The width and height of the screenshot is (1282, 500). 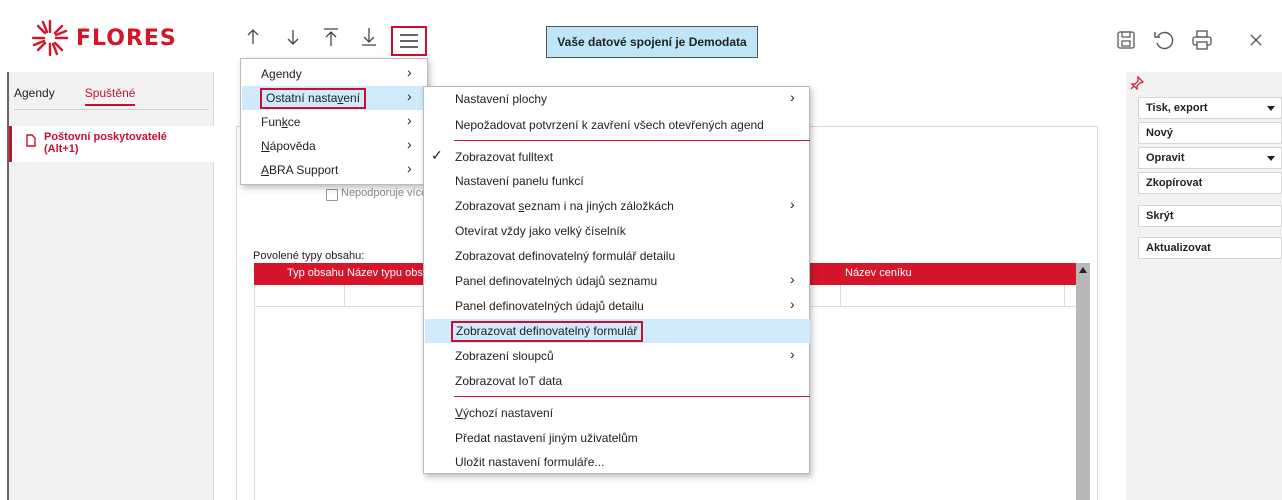 I want to click on menu-item-ostatni-nastaveni: Ostatní nastavení ›, so click(x=335, y=98).